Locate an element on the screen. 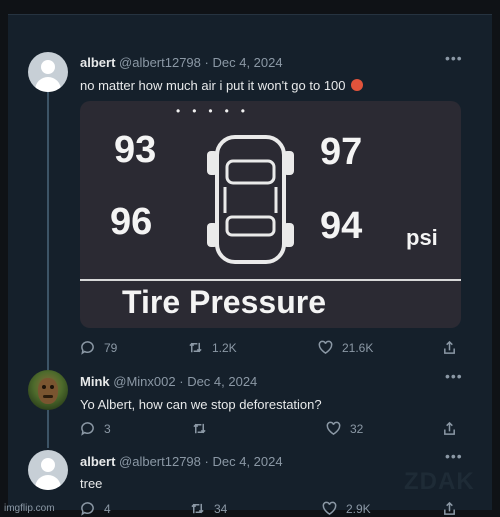  tire-pressure-label: Tire Pressure is located at coordinates (224, 302).